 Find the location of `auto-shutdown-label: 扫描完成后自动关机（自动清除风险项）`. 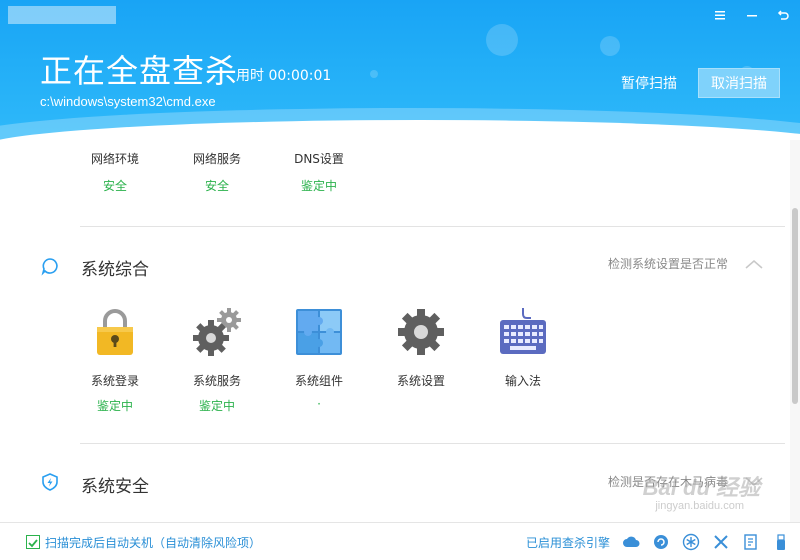

auto-shutdown-label: 扫描完成后自动关机（自动清除风险项） is located at coordinates (153, 542).